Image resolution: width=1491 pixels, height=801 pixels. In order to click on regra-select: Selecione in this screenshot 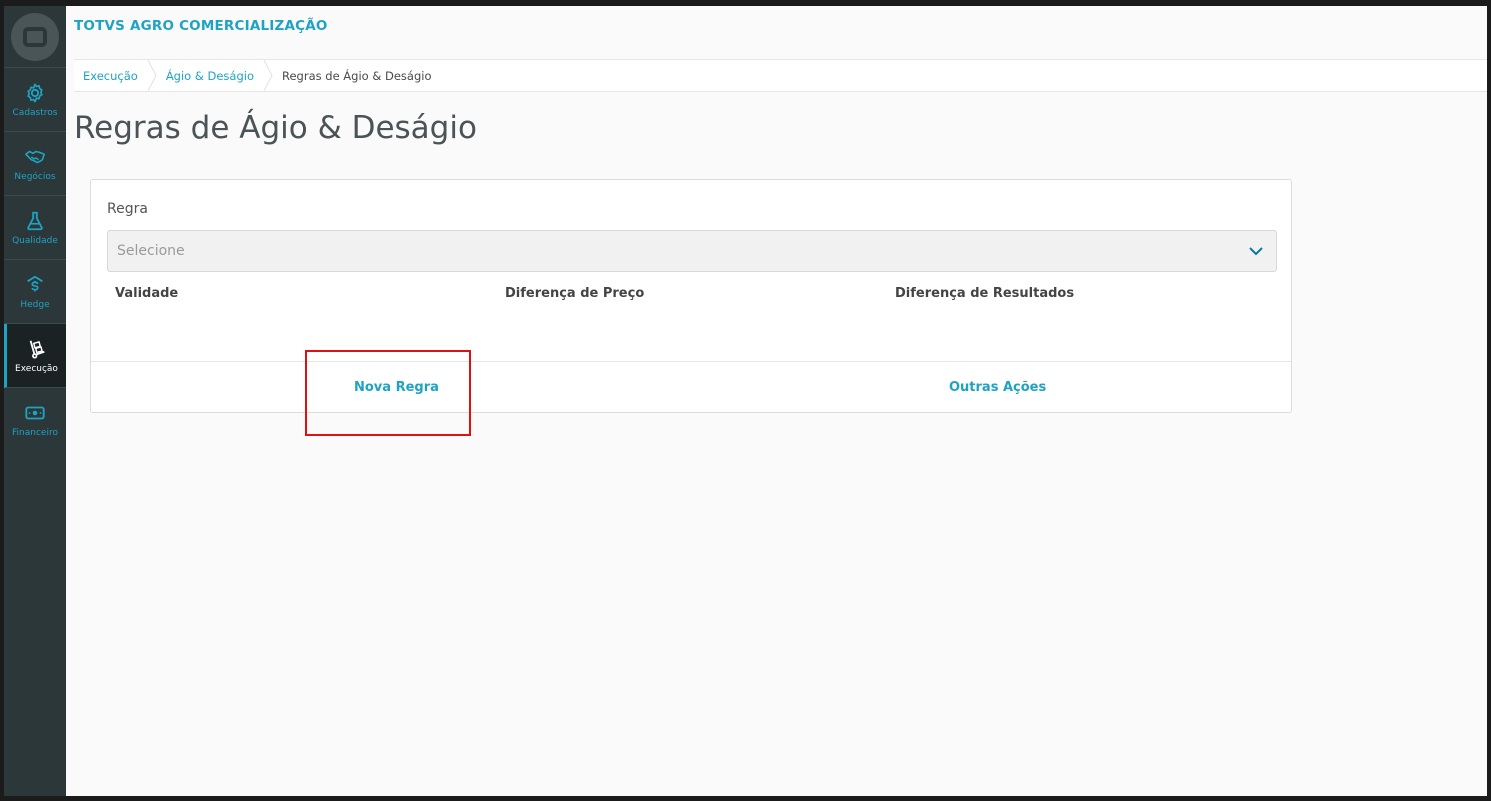, I will do `click(692, 251)`.